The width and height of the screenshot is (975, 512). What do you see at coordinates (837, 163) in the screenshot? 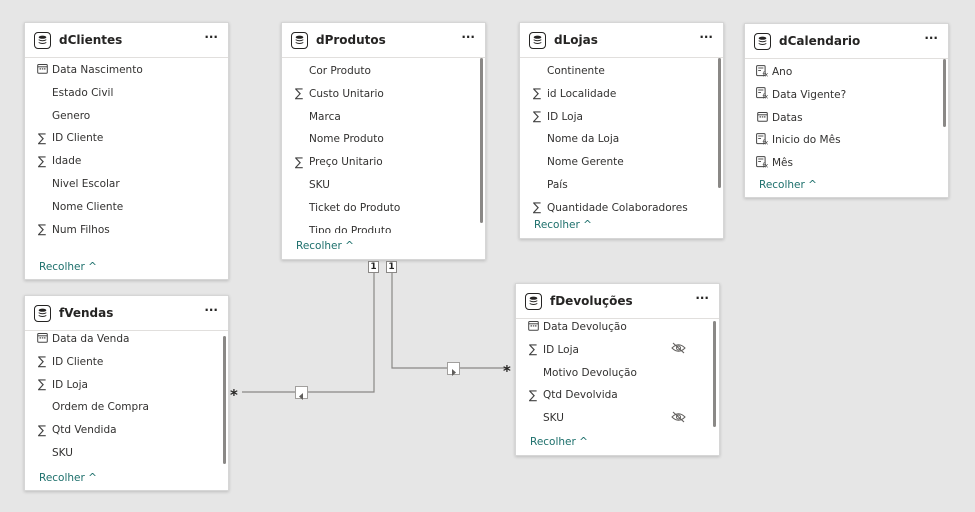
I see `field-row: fx Mês` at bounding box center [837, 163].